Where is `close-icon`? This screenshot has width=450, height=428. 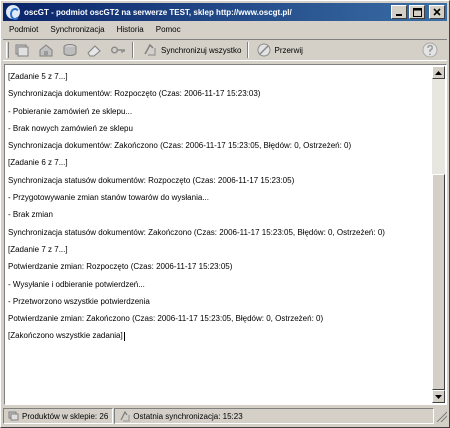 close-icon is located at coordinates (437, 12).